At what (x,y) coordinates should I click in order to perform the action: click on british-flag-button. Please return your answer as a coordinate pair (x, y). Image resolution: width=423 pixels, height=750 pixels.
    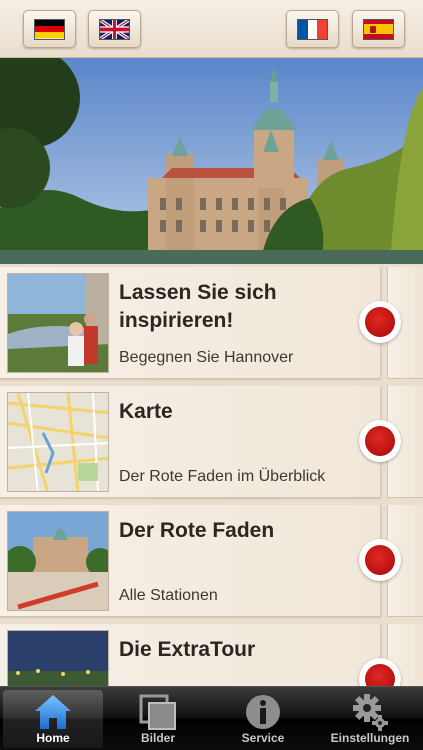
    Looking at the image, I should click on (114, 29).